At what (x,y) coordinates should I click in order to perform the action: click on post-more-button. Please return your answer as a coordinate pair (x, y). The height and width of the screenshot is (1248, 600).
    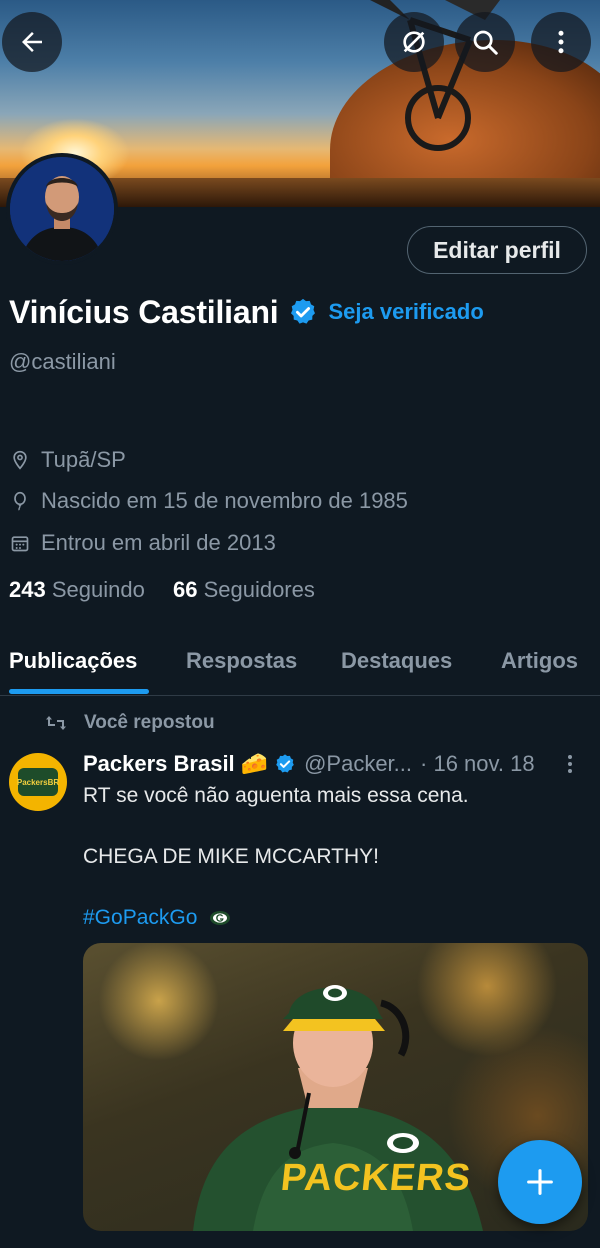
    Looking at the image, I should click on (570, 766).